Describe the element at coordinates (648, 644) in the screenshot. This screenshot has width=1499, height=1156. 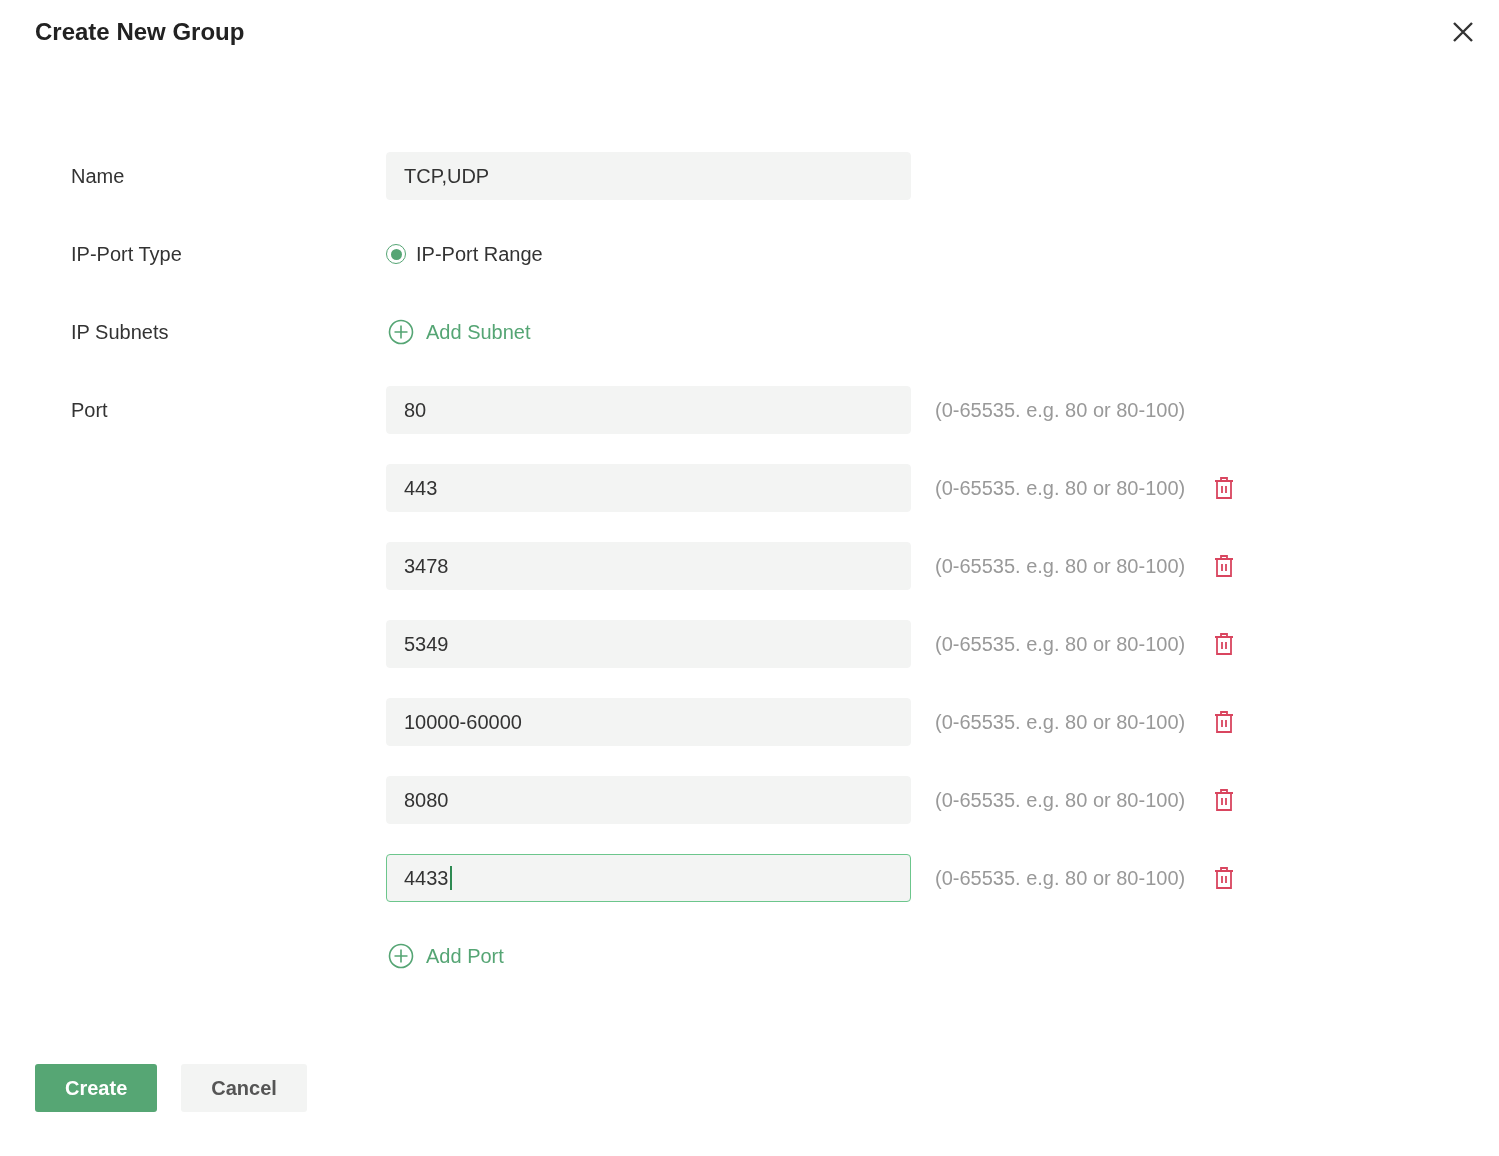
I see `port-input-field: 5349` at that location.